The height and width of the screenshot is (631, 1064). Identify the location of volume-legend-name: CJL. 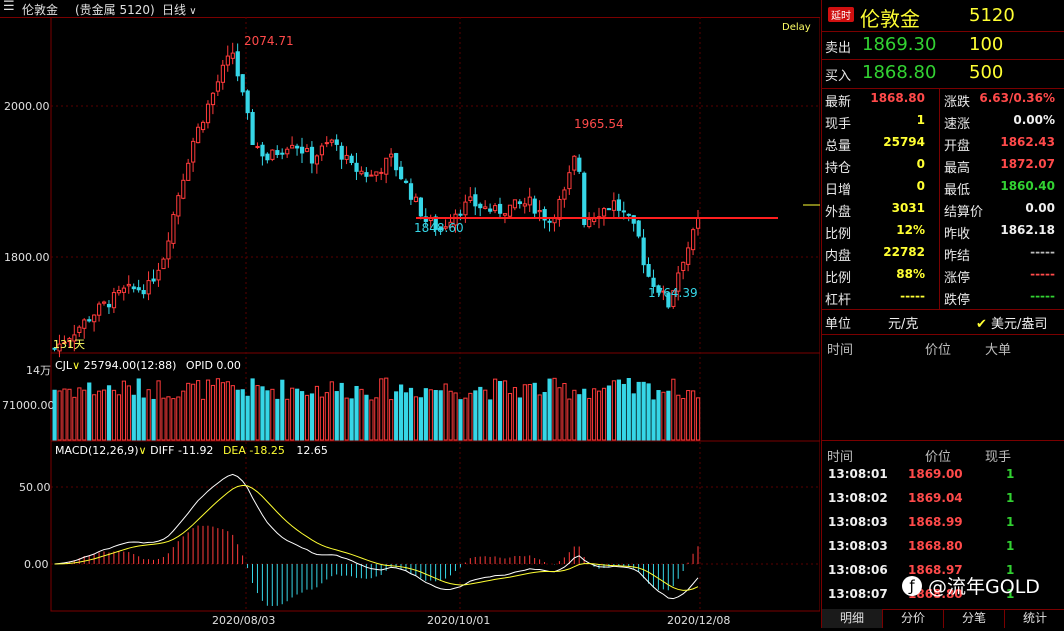
(64, 365).